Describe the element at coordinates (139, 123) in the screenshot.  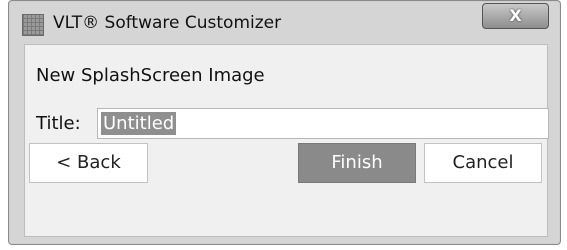
I see `title-input-value: Untitled` at that location.